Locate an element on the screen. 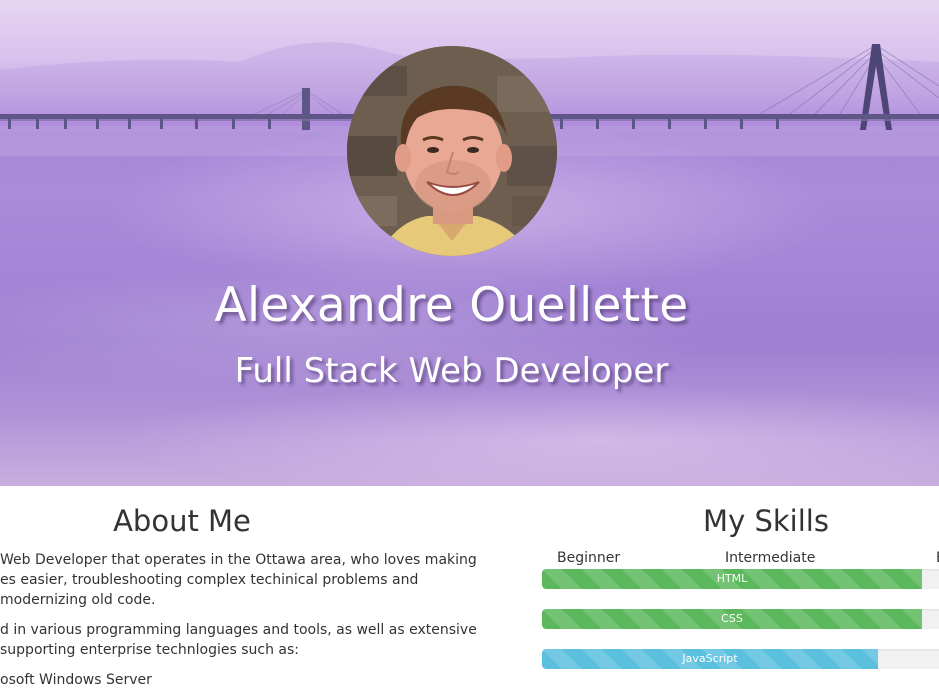 The width and height of the screenshot is (939, 690). skill-level-legend: Beginner Intermediate E is located at coordinates (740, 560).